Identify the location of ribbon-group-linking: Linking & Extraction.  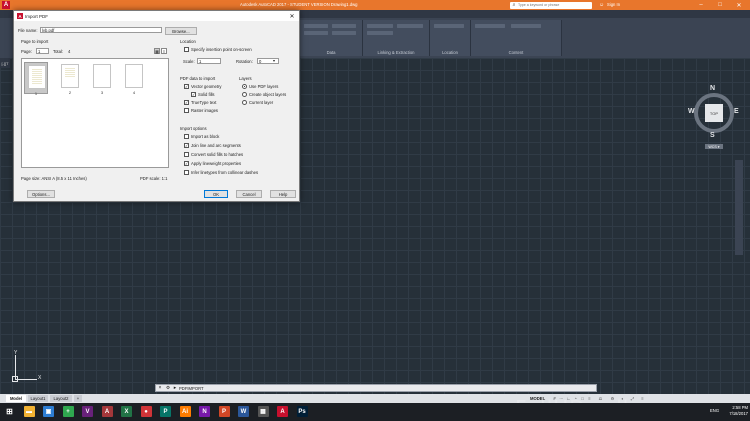
(396, 38).